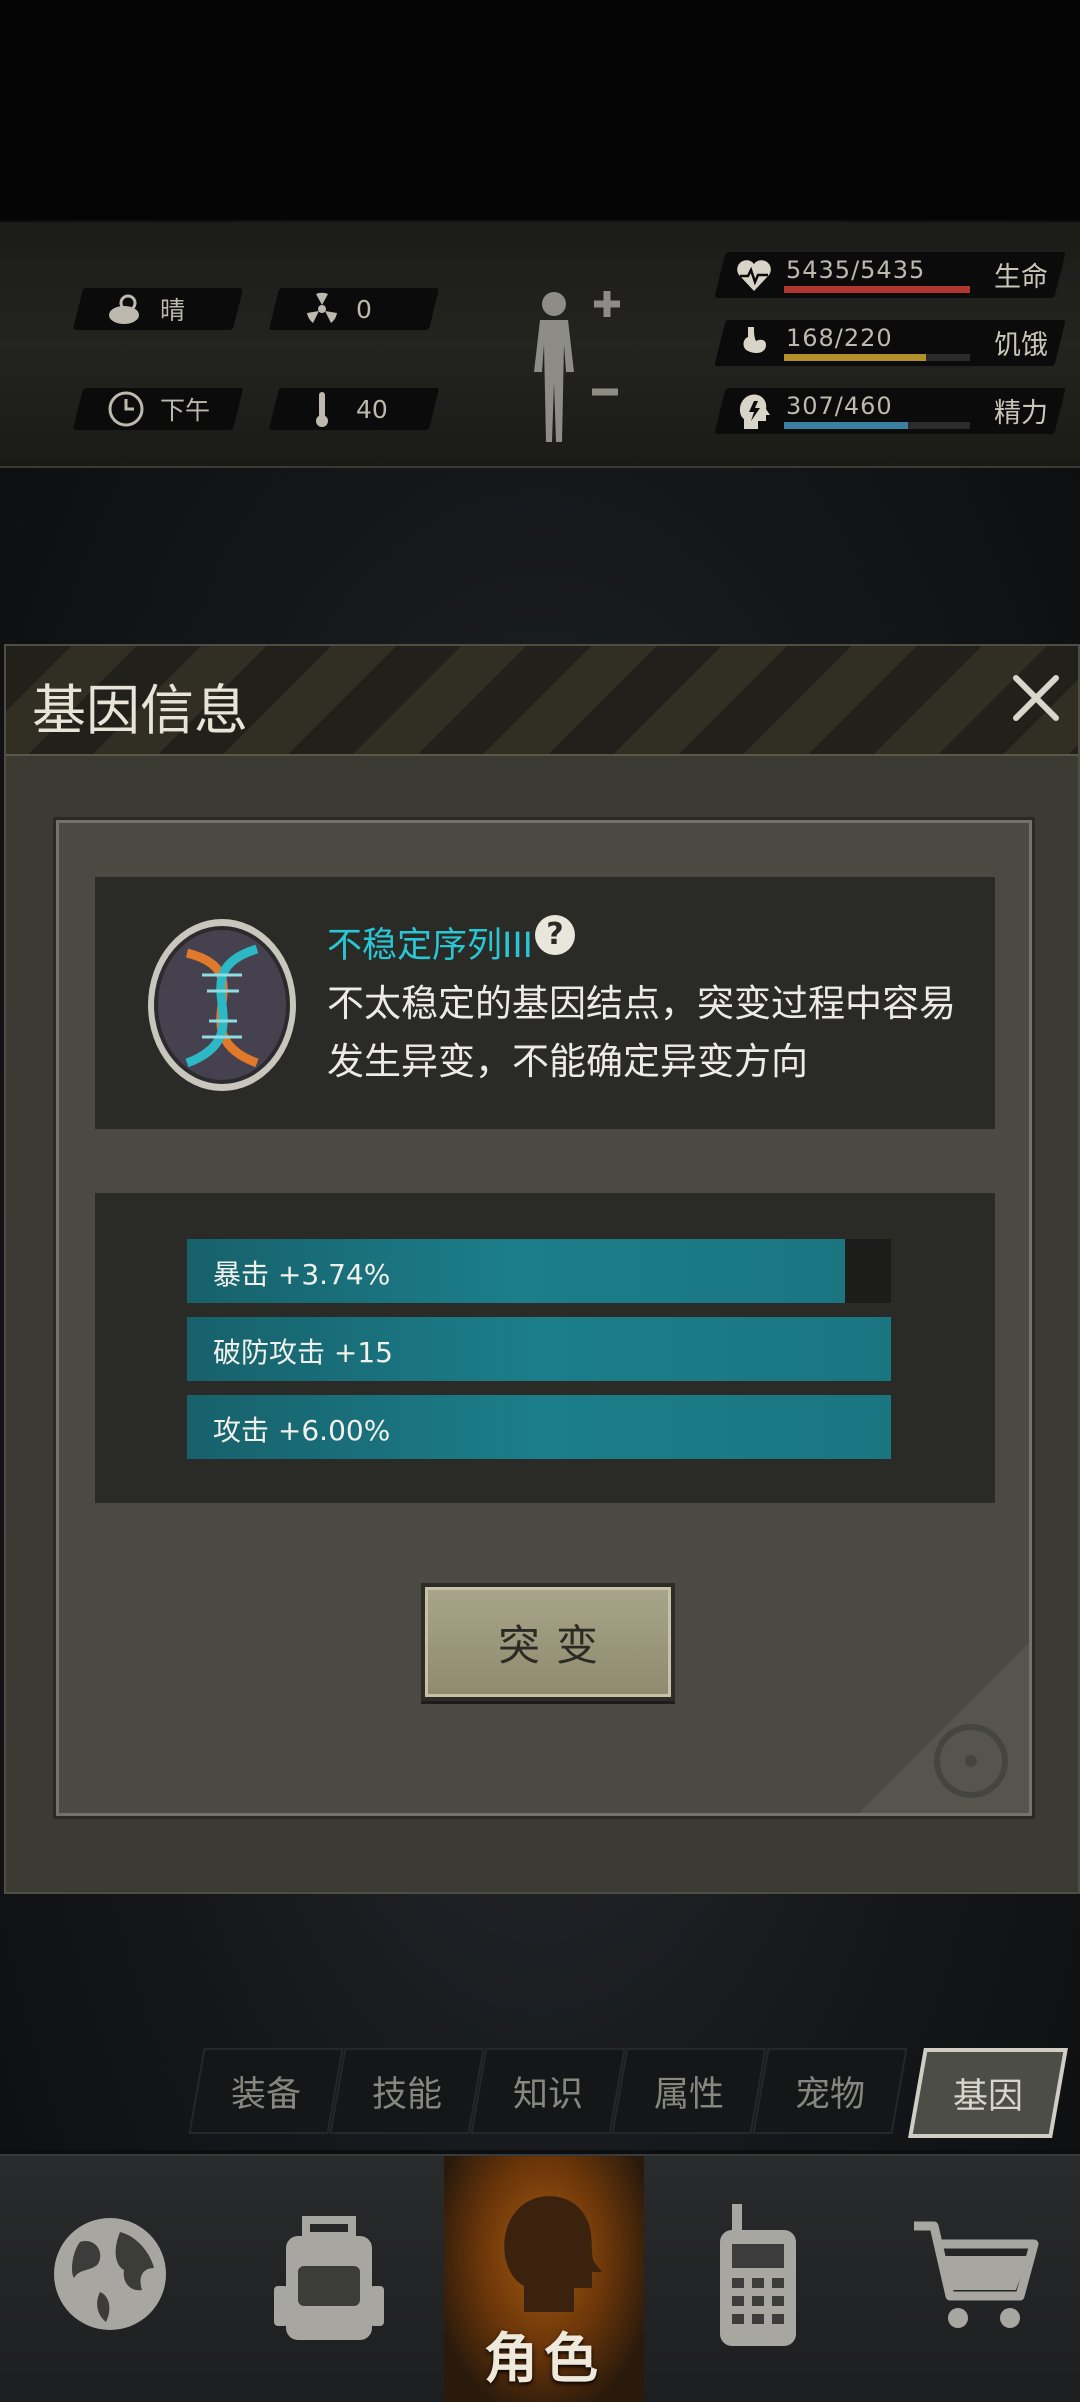 The image size is (1080, 2402). What do you see at coordinates (354, 309) in the screenshot?
I see `radiation-pill: 0` at bounding box center [354, 309].